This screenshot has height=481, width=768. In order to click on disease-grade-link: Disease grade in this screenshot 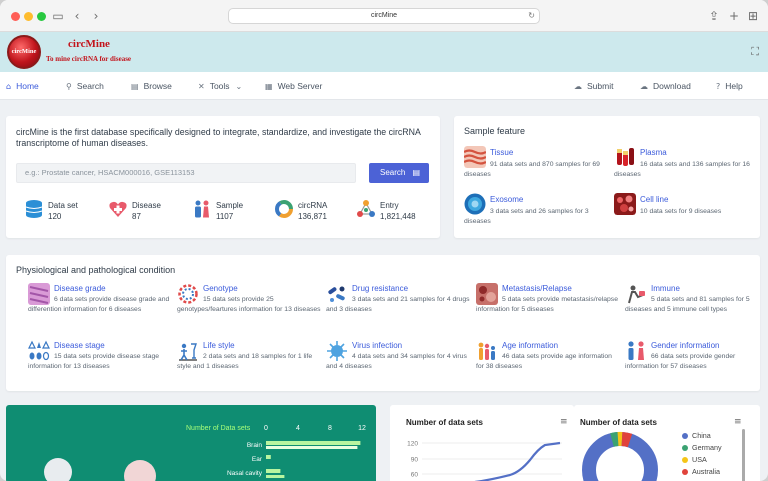, I will do `click(80, 288)`.